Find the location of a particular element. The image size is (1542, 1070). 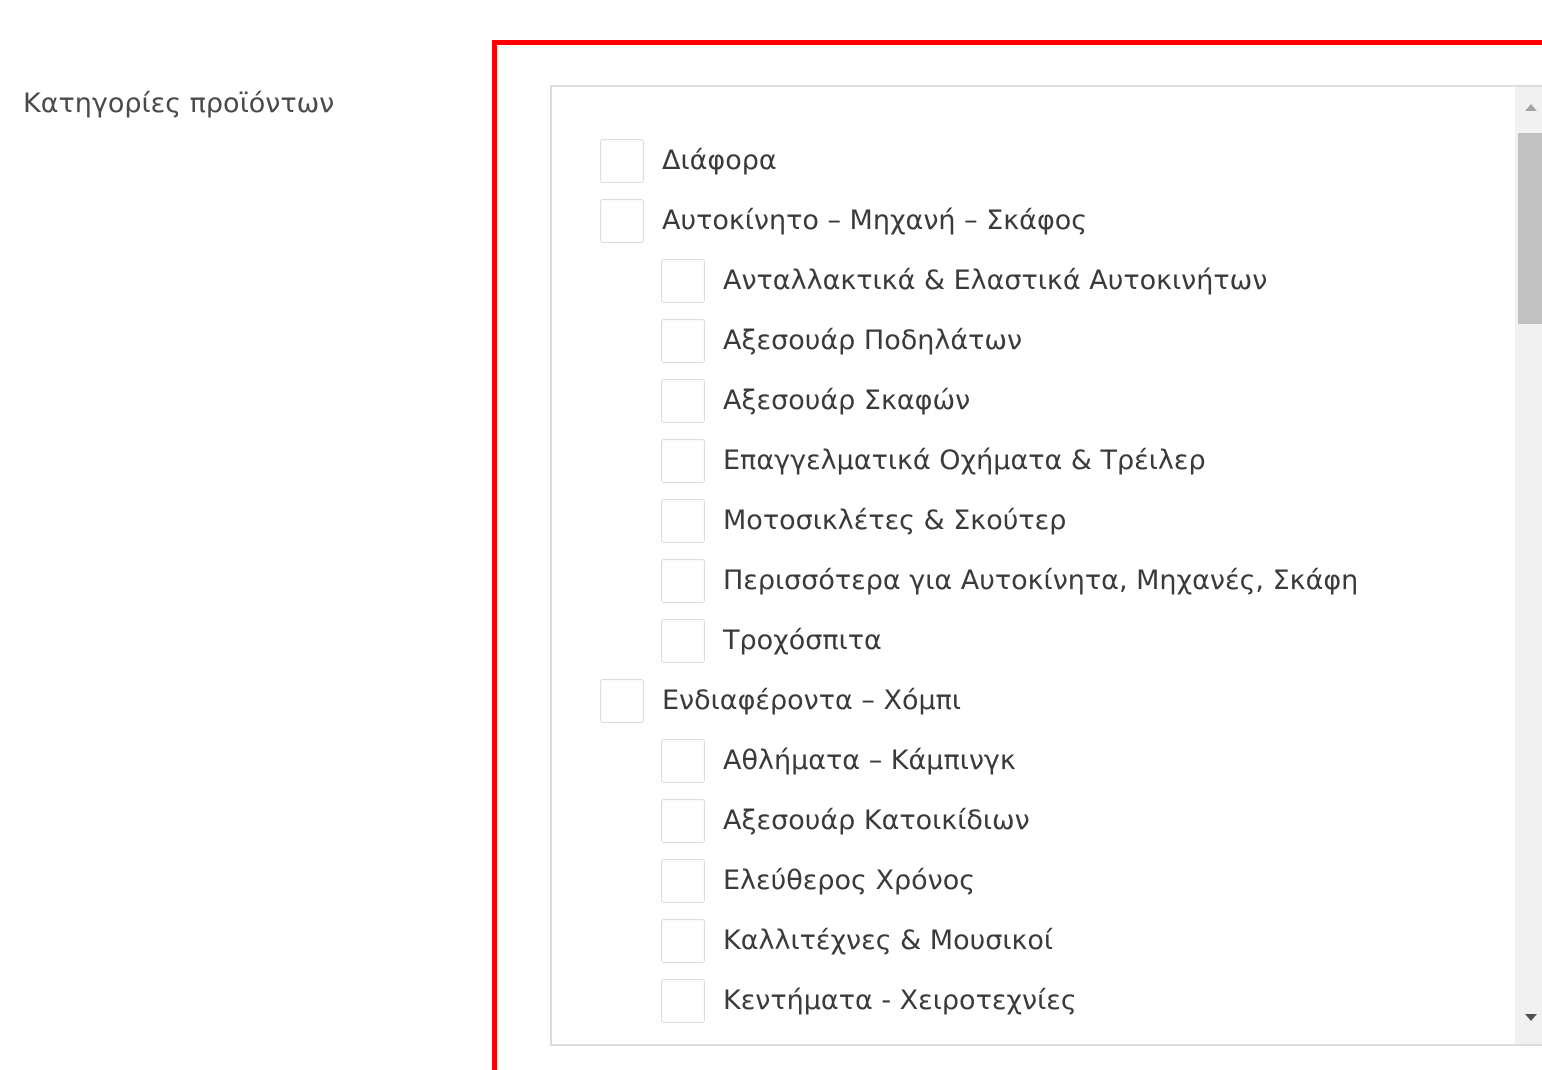

category-item: Αξεσουάρ Ποδηλάτων is located at coordinates (841, 341).